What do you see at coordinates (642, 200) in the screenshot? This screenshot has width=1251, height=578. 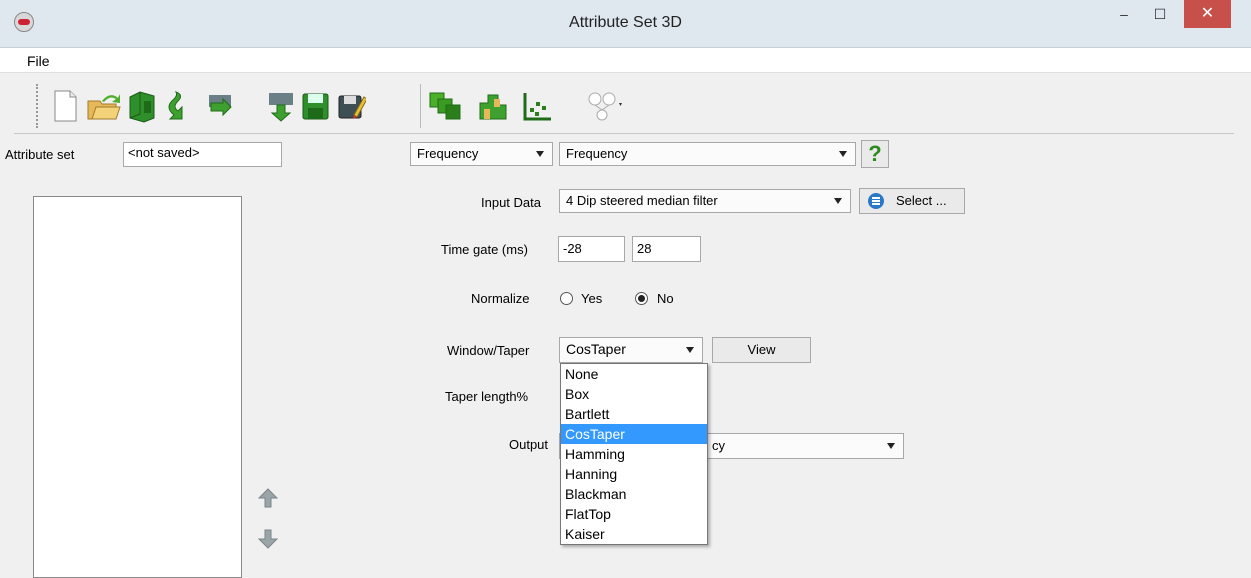 I see `input-data-value: 4 Dip steered median filter` at bounding box center [642, 200].